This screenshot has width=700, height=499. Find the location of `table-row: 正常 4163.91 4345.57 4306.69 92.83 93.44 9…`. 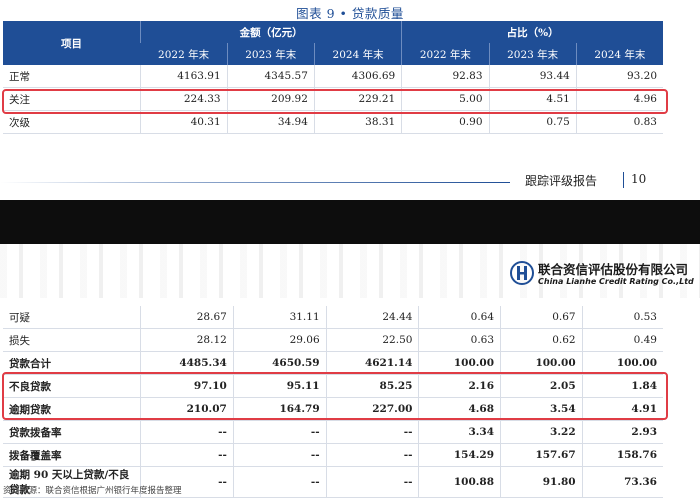

table-row: 正常 4163.91 4345.57 4306.69 92.83 93.44 9… is located at coordinates (333, 76).